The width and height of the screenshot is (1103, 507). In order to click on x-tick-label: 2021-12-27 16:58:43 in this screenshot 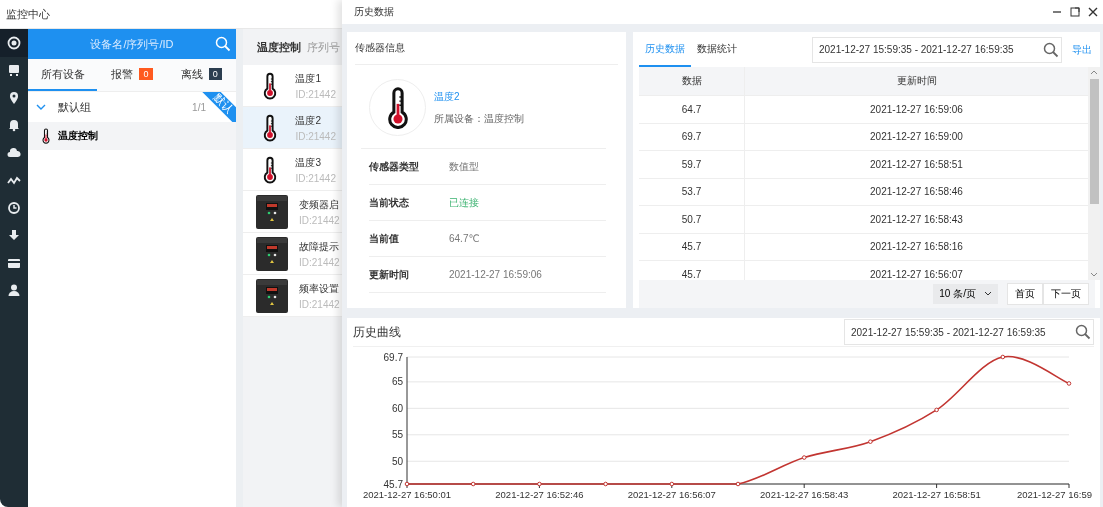, I will do `click(804, 494)`.